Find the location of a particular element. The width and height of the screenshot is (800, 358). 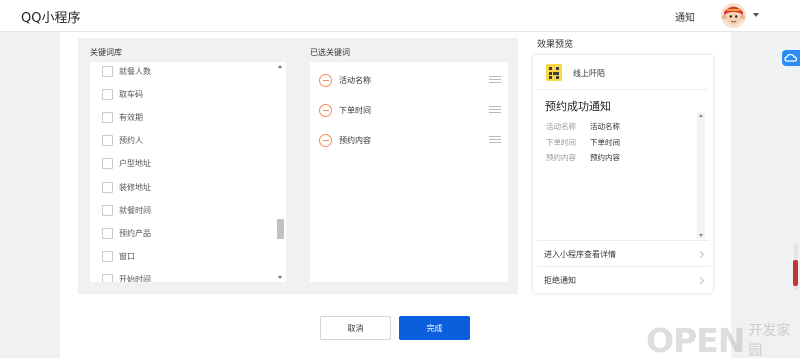

keyword-item: 预约人 is located at coordinates (122, 140).